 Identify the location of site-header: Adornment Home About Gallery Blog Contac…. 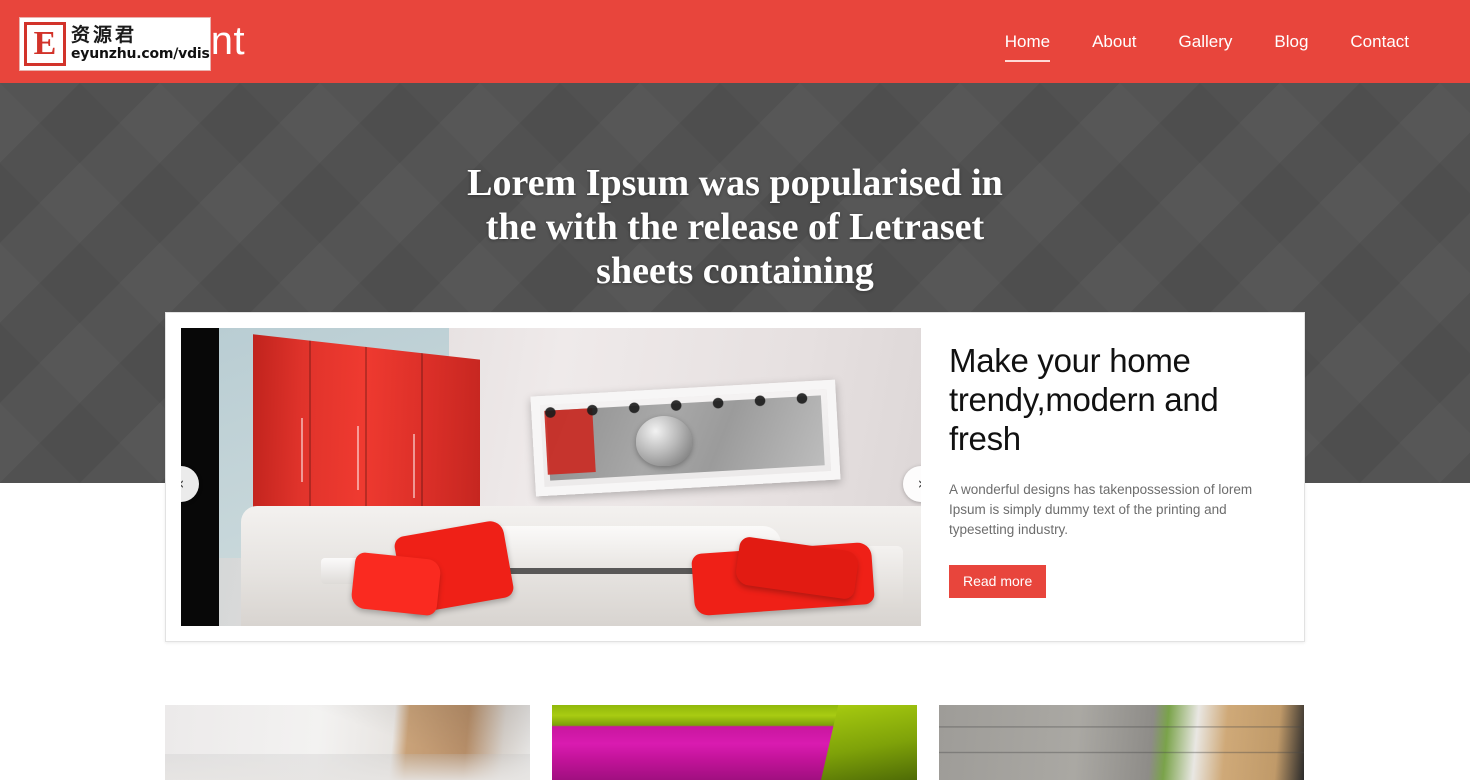
(735, 41).